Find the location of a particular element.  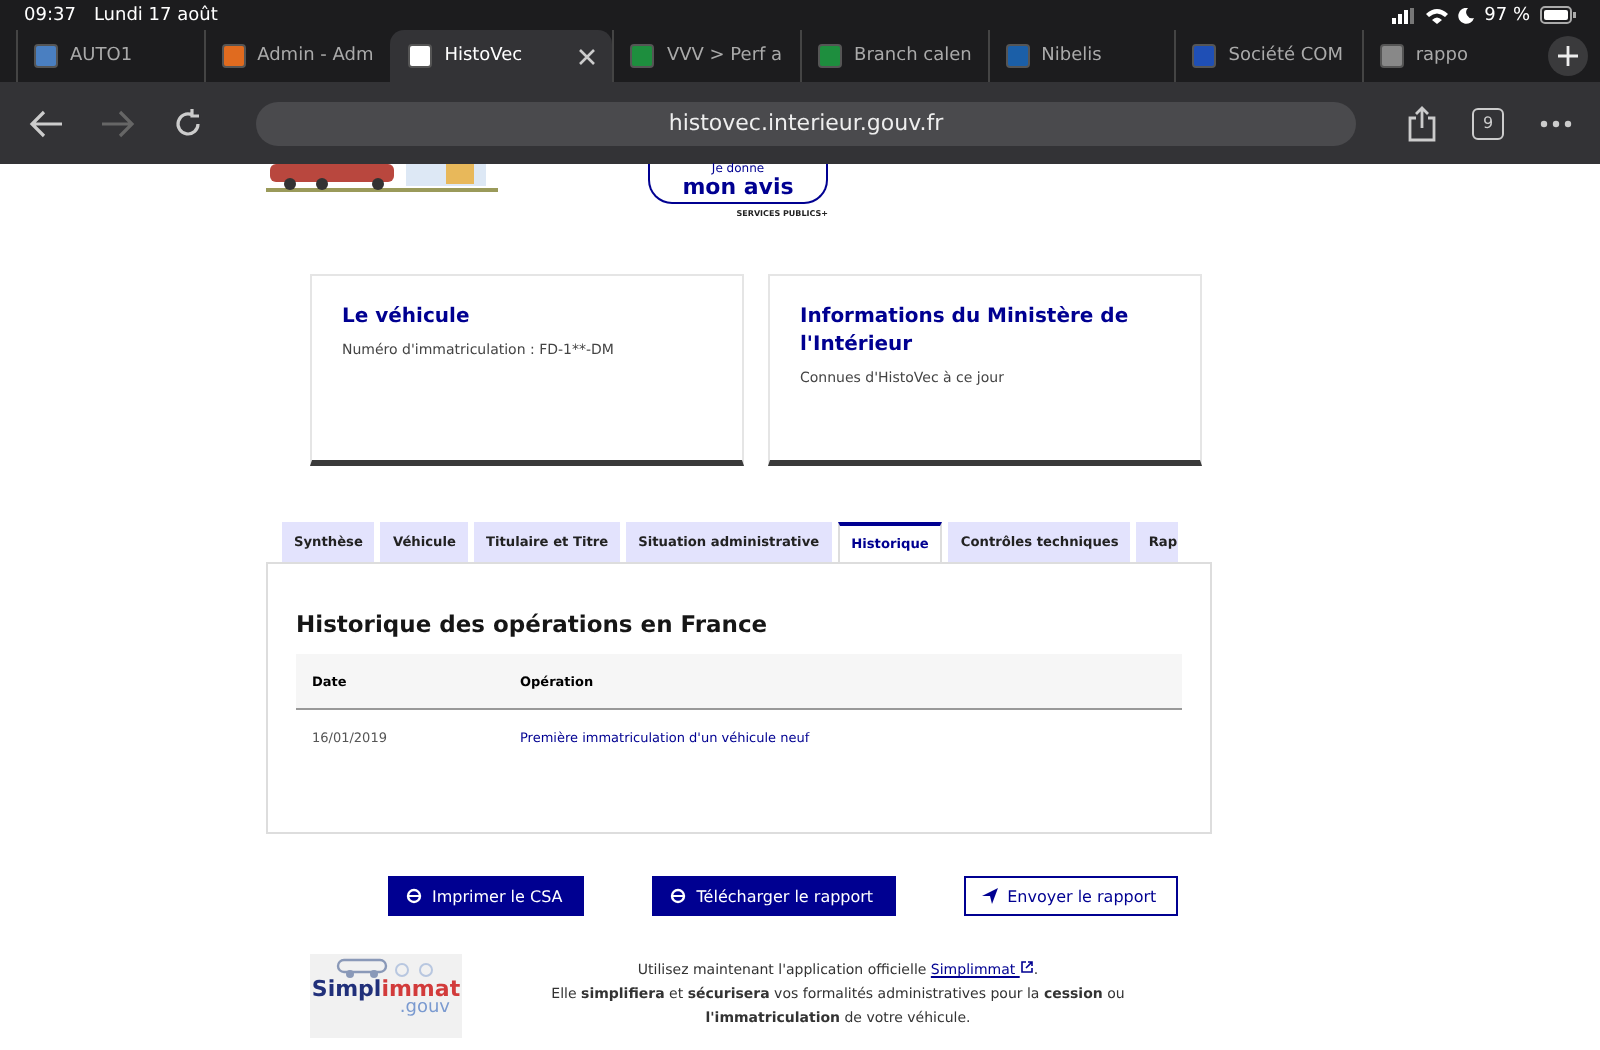

share-icon is located at coordinates (1422, 123).